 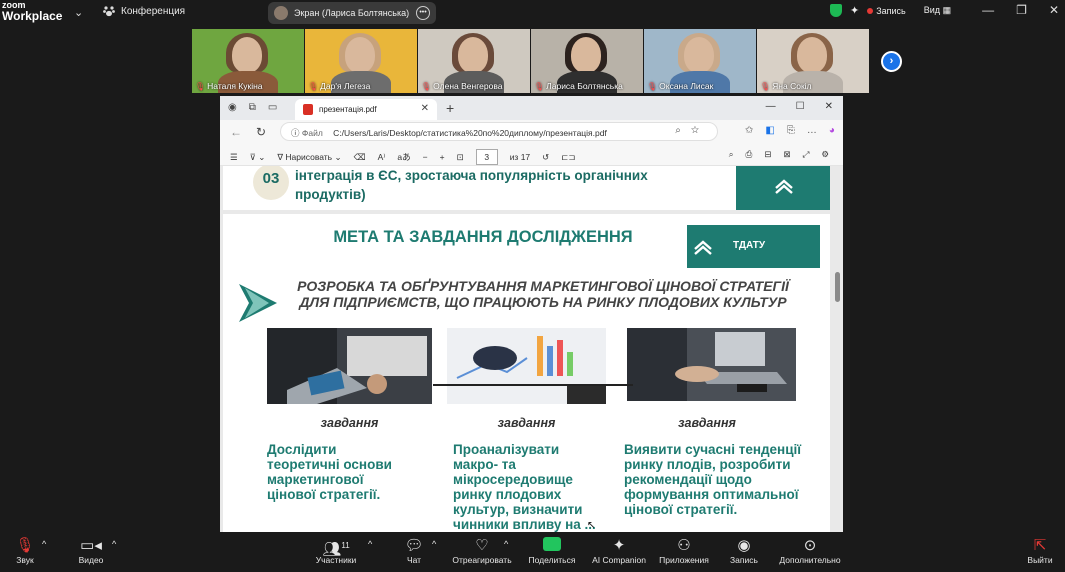 I want to click on participants-options-caret-icon: ^, so click(x=370, y=544).